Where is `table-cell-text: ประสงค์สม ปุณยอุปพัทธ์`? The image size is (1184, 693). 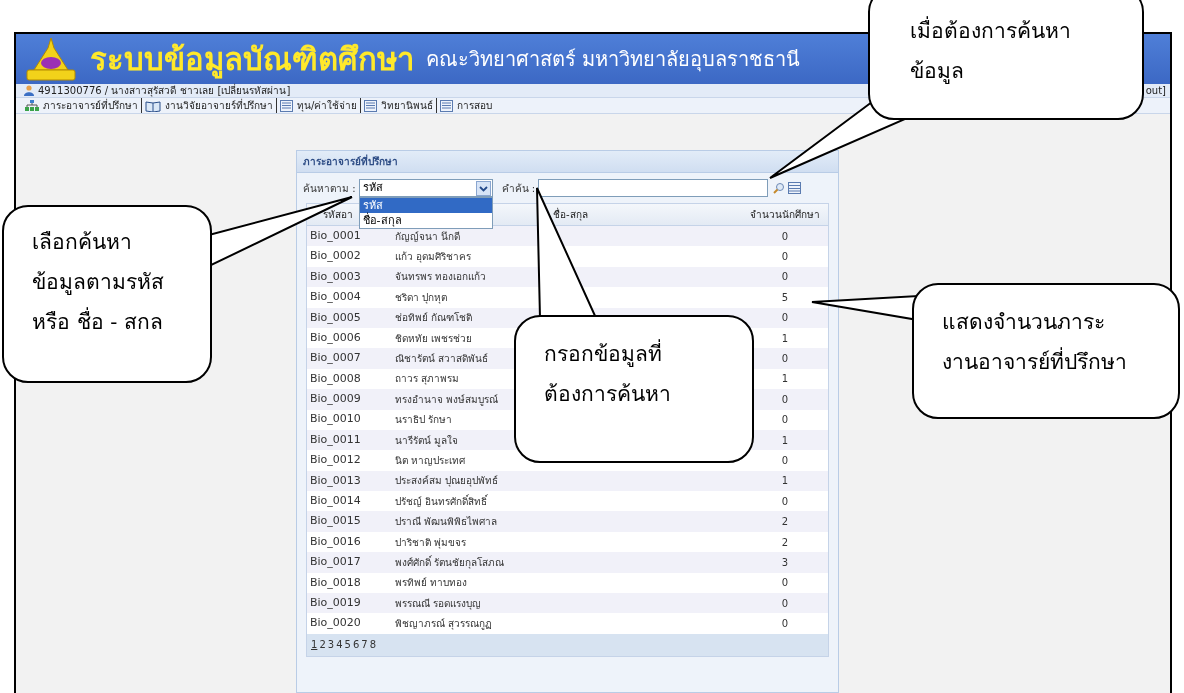 table-cell-text: ประสงค์สม ปุณยอุปพัทธ์ is located at coordinates (447, 481).